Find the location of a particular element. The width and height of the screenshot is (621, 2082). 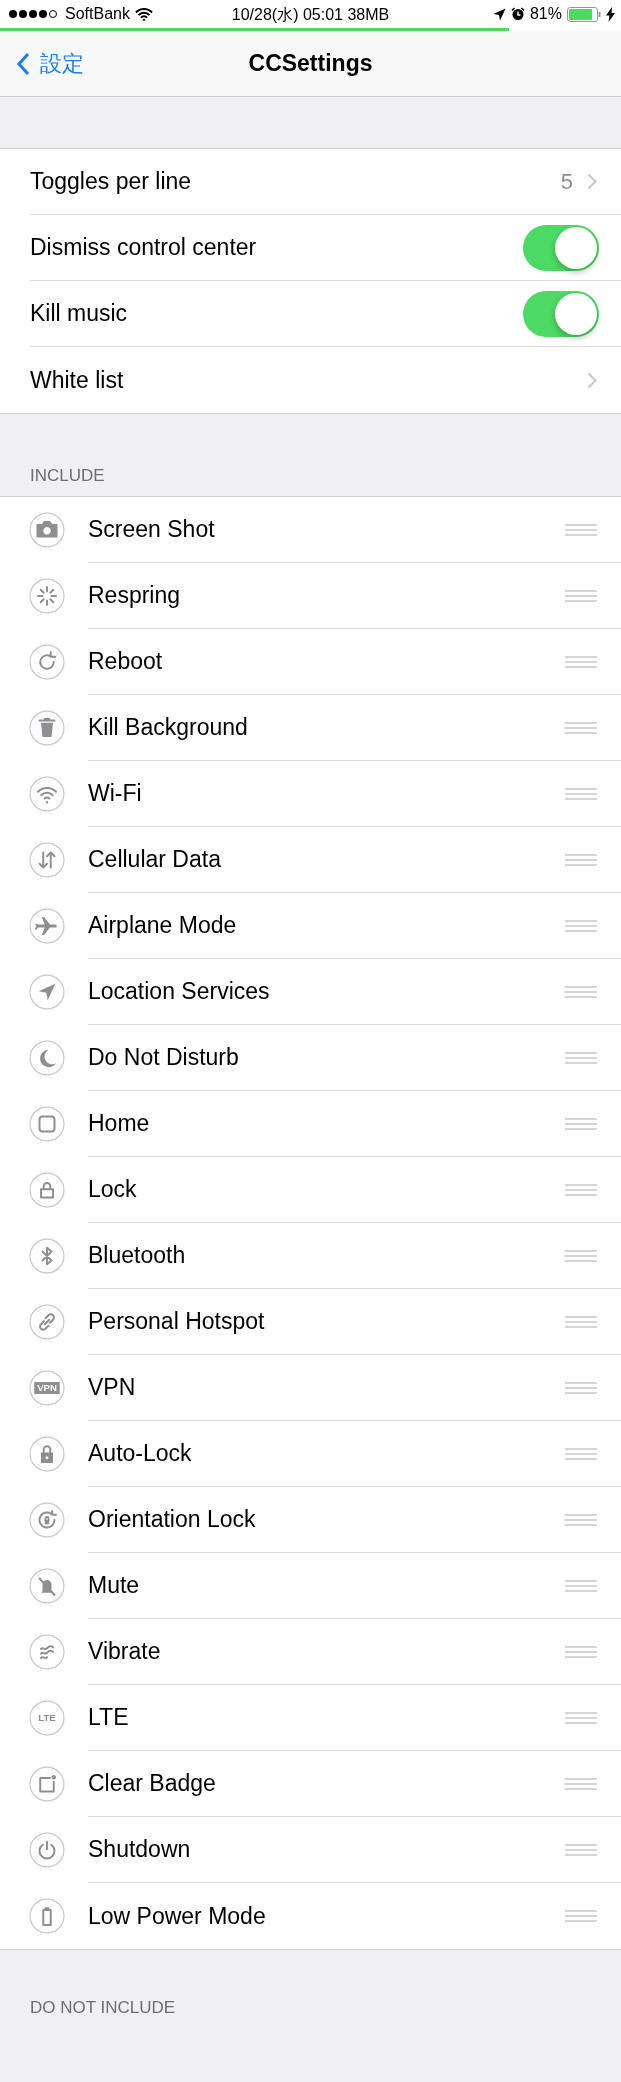

back-button: 設定 is located at coordinates (50, 63).